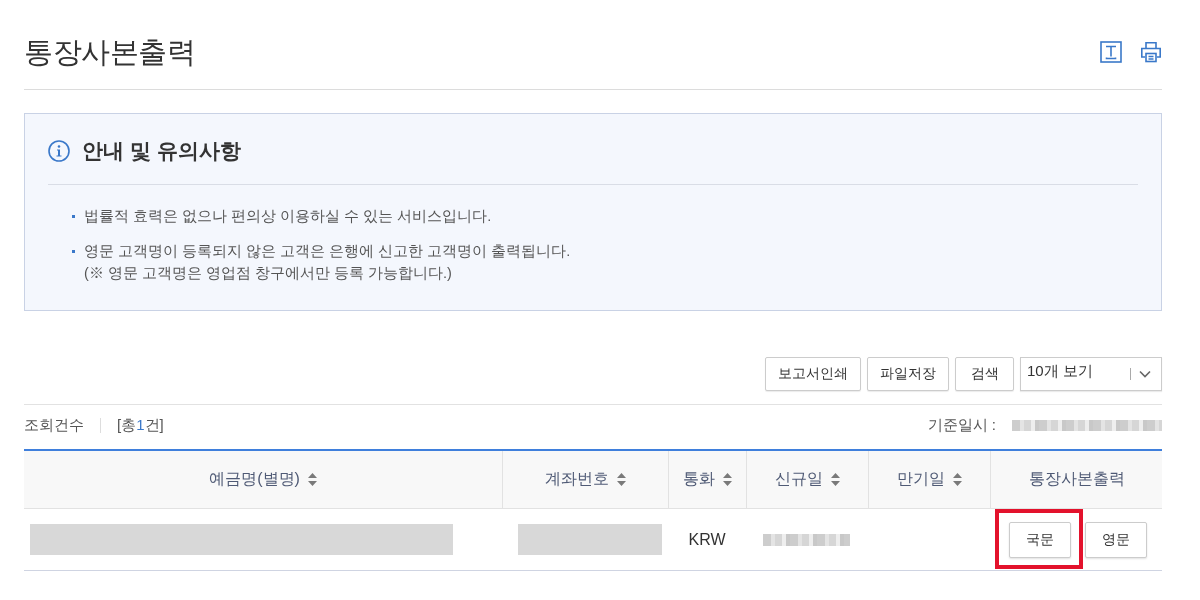 The image size is (1200, 600). Describe the element at coordinates (327, 251) in the screenshot. I see `notice-text: 영문 고객명이 등록되지 않은 고객은 은행에 신고한 고객명이 출력됩니다.` at that location.